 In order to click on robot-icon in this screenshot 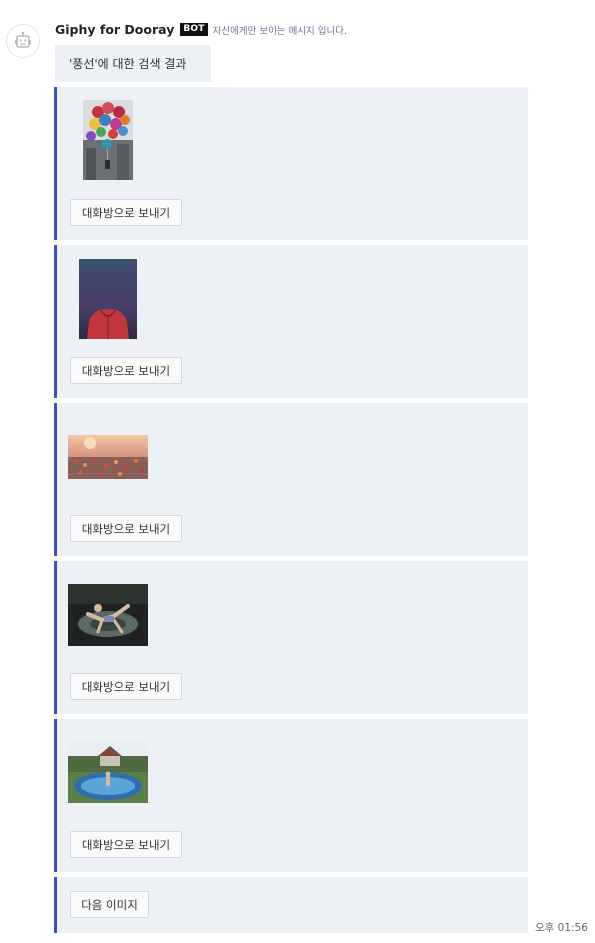, I will do `click(23, 39)`.